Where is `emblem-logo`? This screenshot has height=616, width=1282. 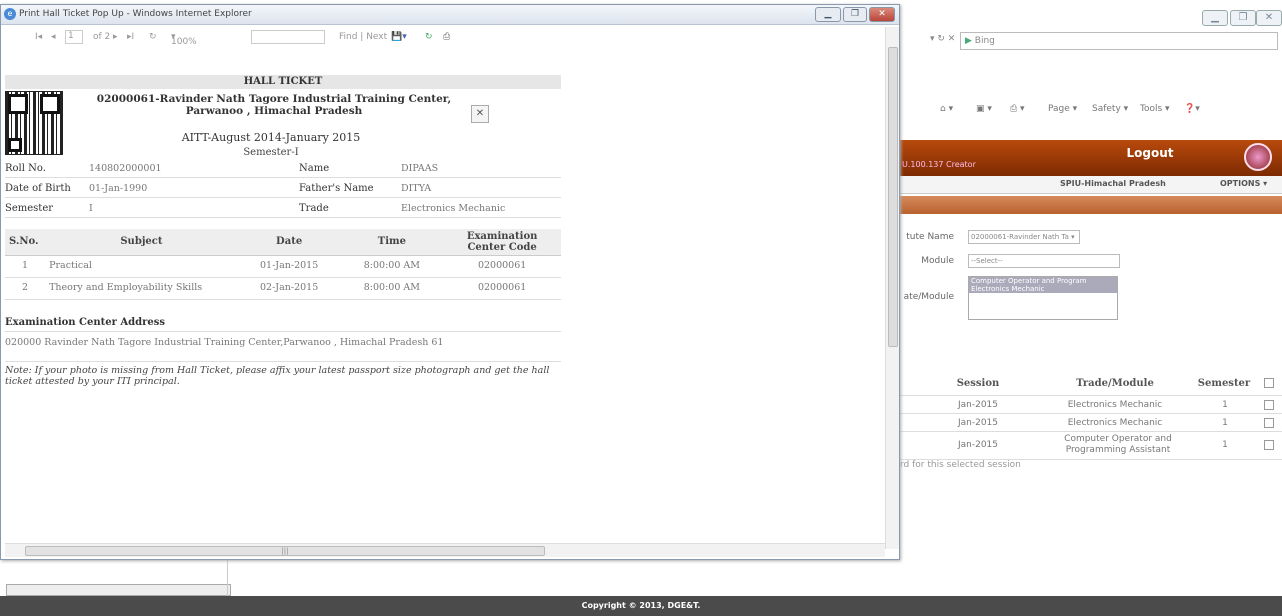
emblem-logo is located at coordinates (1258, 157).